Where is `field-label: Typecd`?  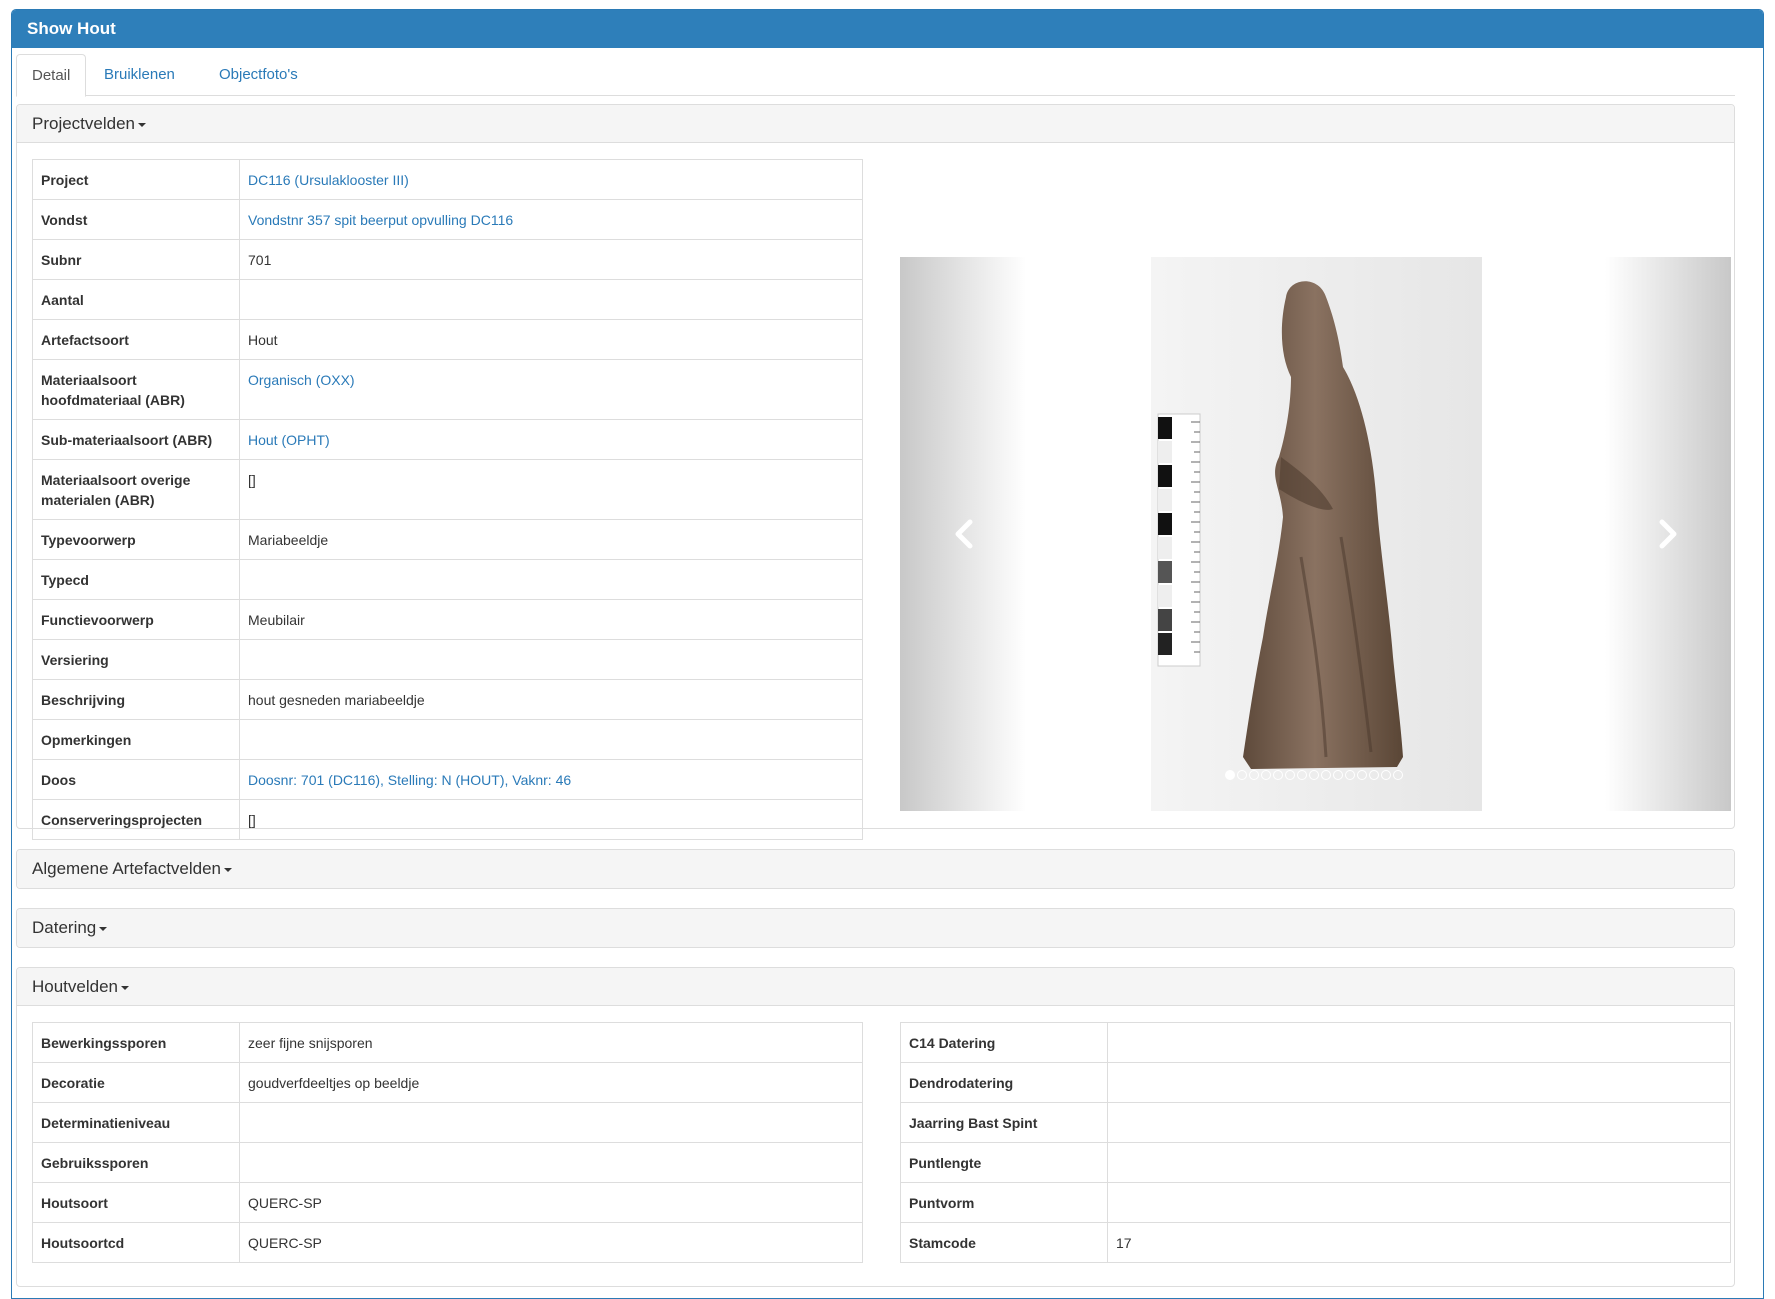
field-label: Typecd is located at coordinates (136, 579).